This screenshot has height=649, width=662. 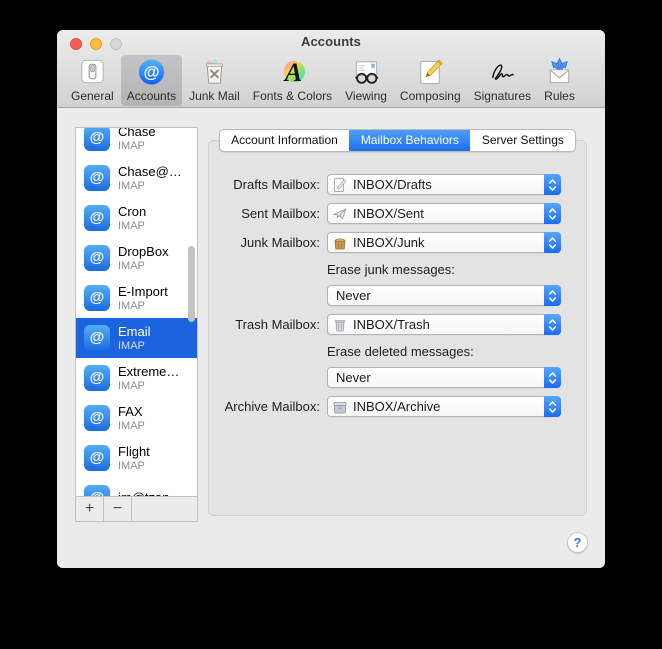 I want to click on archive-mailbox-popup: INBOX/Archive, so click(x=444, y=406).